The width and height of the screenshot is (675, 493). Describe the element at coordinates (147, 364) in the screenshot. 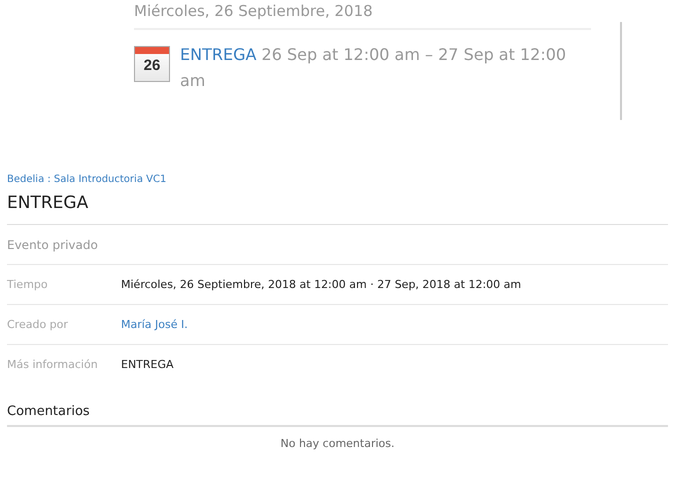

I see `detail-value: ENTREGA` at that location.